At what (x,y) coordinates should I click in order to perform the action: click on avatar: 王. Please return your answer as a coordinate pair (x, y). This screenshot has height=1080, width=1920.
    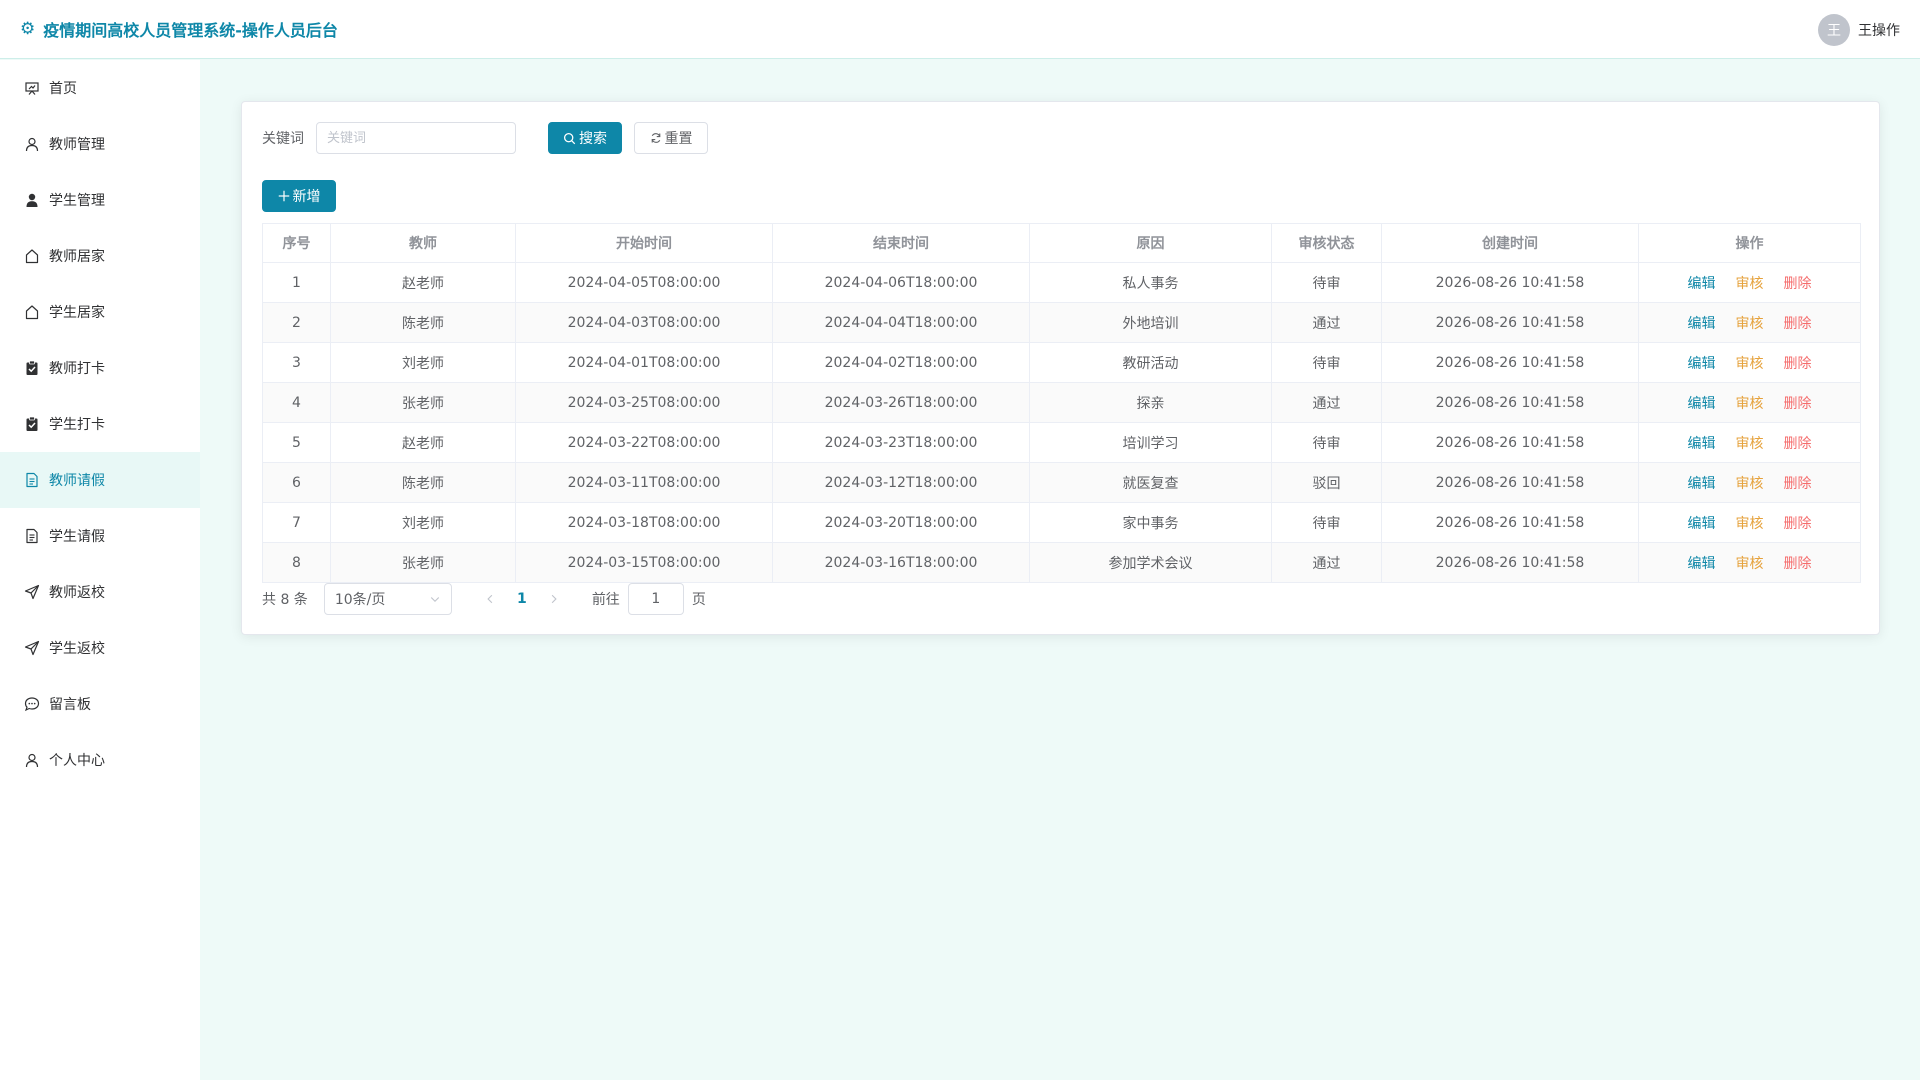
    Looking at the image, I should click on (1834, 30).